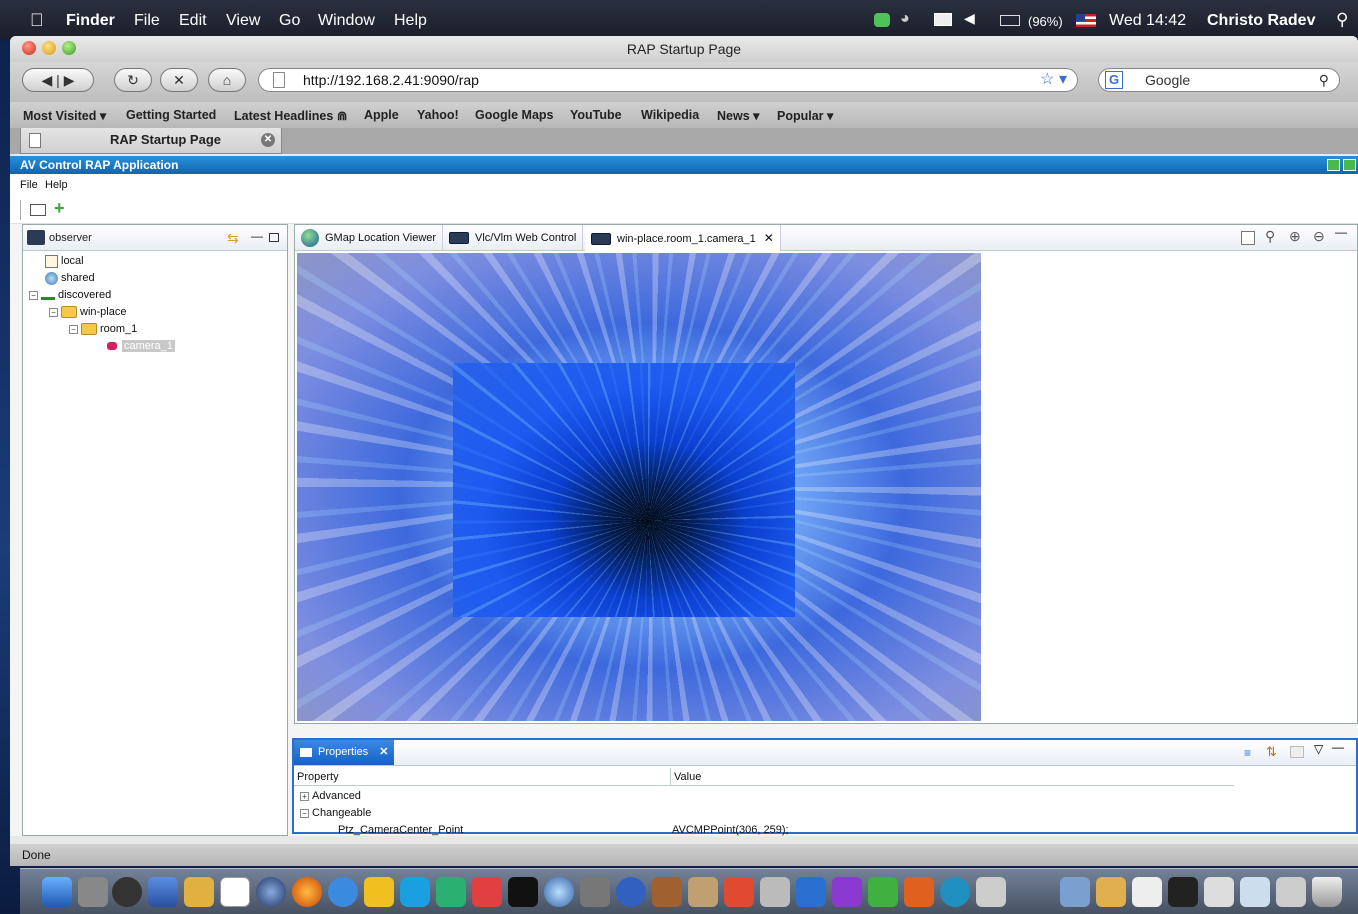 The width and height of the screenshot is (1358, 914). What do you see at coordinates (1248, 238) in the screenshot?
I see `calendar-icon` at bounding box center [1248, 238].